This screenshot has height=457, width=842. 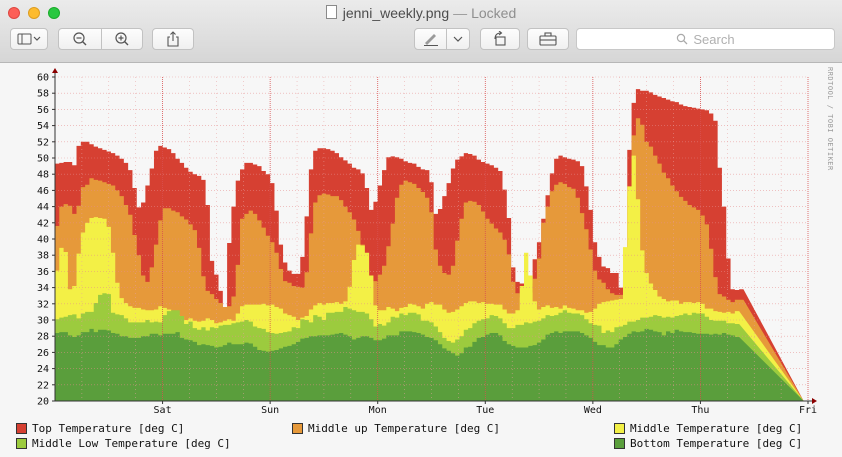 I want to click on y-tick-label: 20, so click(x=43, y=402).